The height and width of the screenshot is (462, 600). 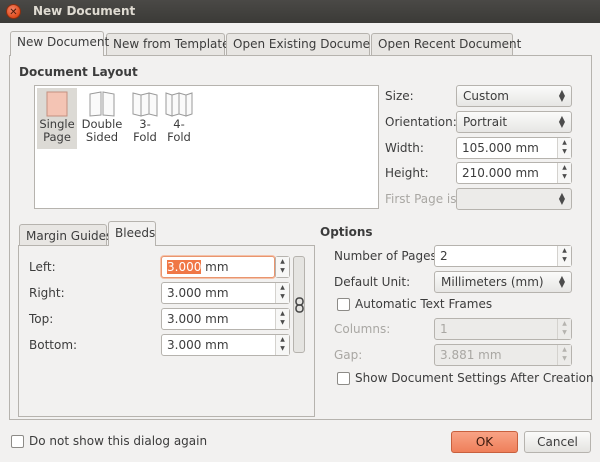 I want to click on double-sided-icon, so click(x=102, y=102).